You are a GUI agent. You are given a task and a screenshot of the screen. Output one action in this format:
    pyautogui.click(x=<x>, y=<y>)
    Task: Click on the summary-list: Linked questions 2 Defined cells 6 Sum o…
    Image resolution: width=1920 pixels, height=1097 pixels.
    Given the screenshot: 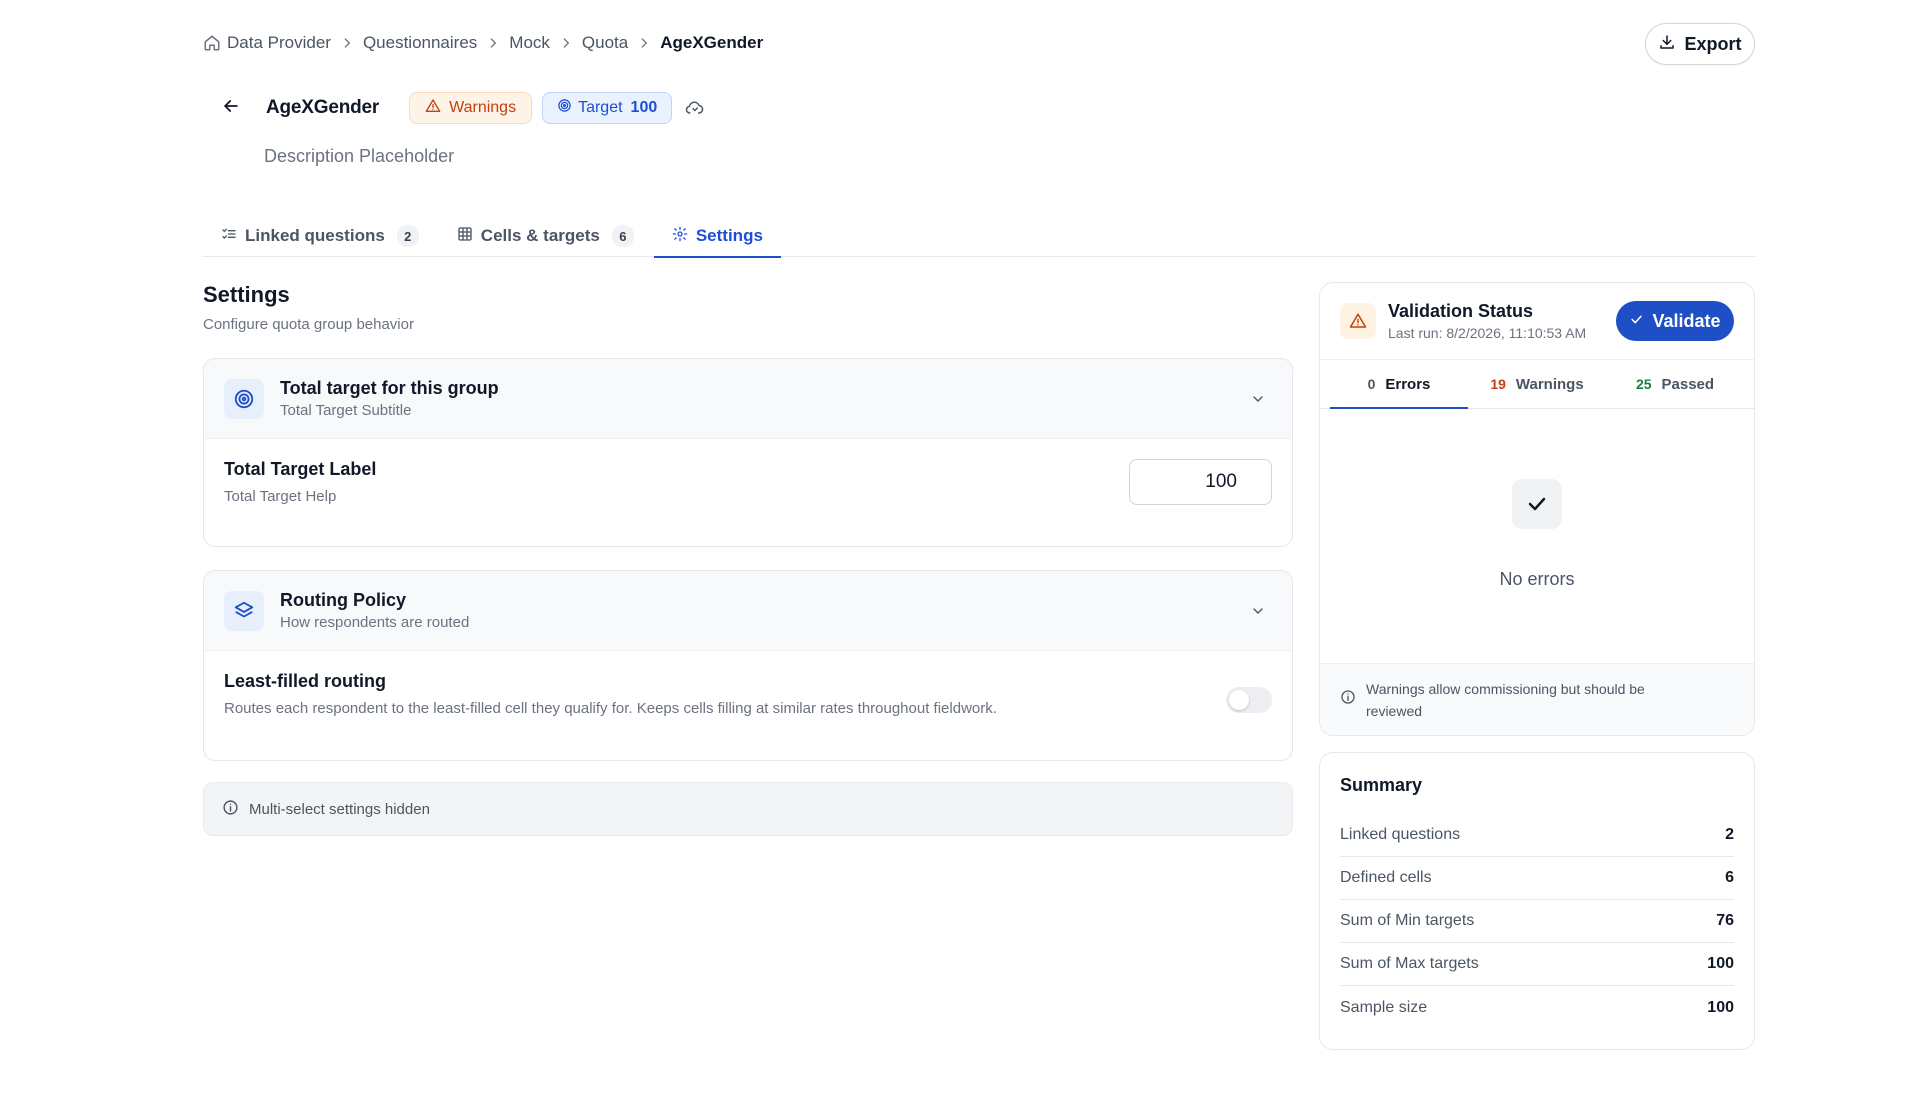 What is the action you would take?
    pyautogui.click(x=1537, y=921)
    